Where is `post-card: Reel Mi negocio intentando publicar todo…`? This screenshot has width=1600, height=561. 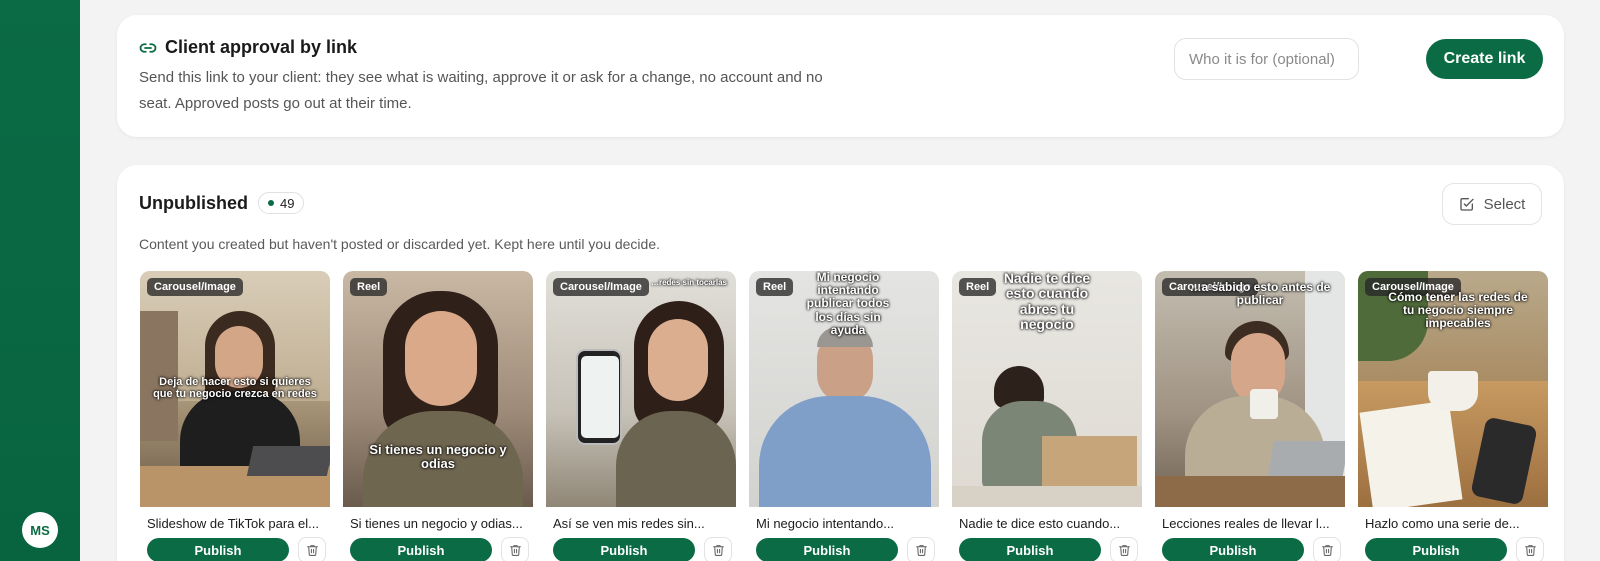 post-card: Reel Mi negocio intentando publicar todo… is located at coordinates (844, 416).